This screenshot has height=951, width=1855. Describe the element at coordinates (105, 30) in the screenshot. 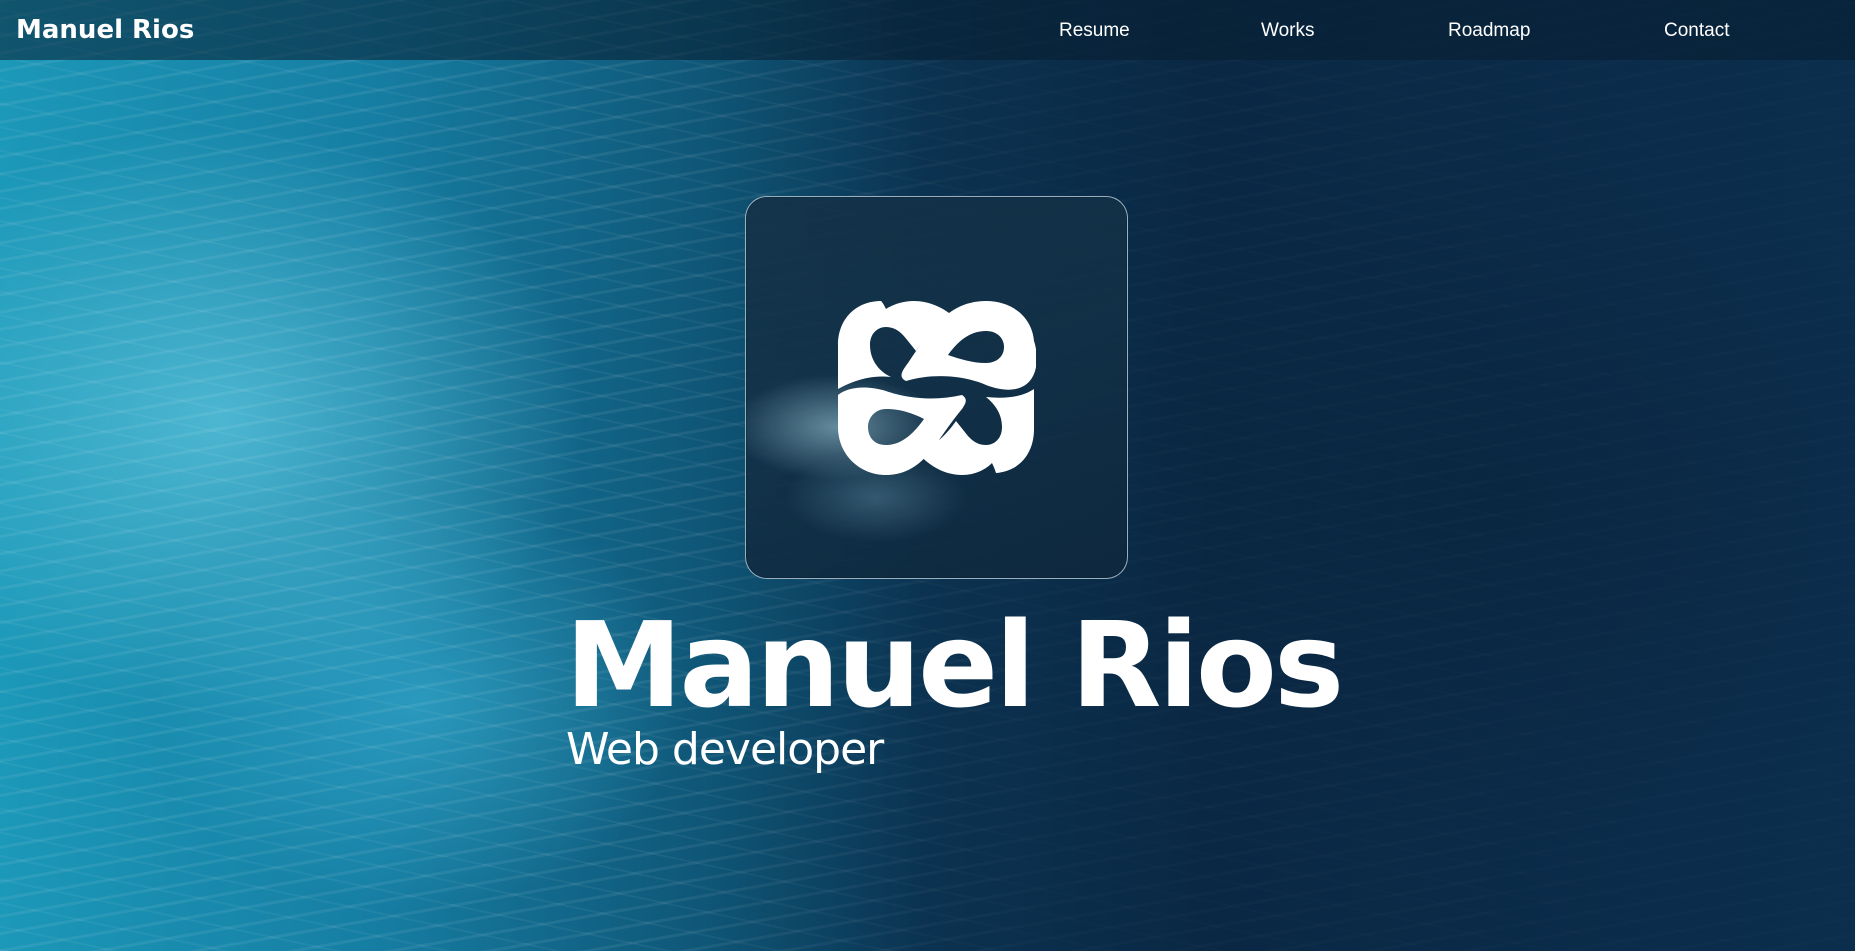

I see `brand-link: Manuel Rios` at that location.